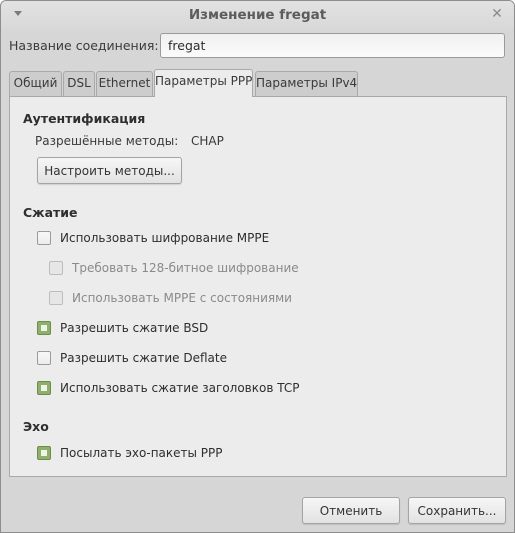  Describe the element at coordinates (180, 388) in the screenshot. I see `checkbox-label: Использовать сжатие заголовков TCP` at that location.